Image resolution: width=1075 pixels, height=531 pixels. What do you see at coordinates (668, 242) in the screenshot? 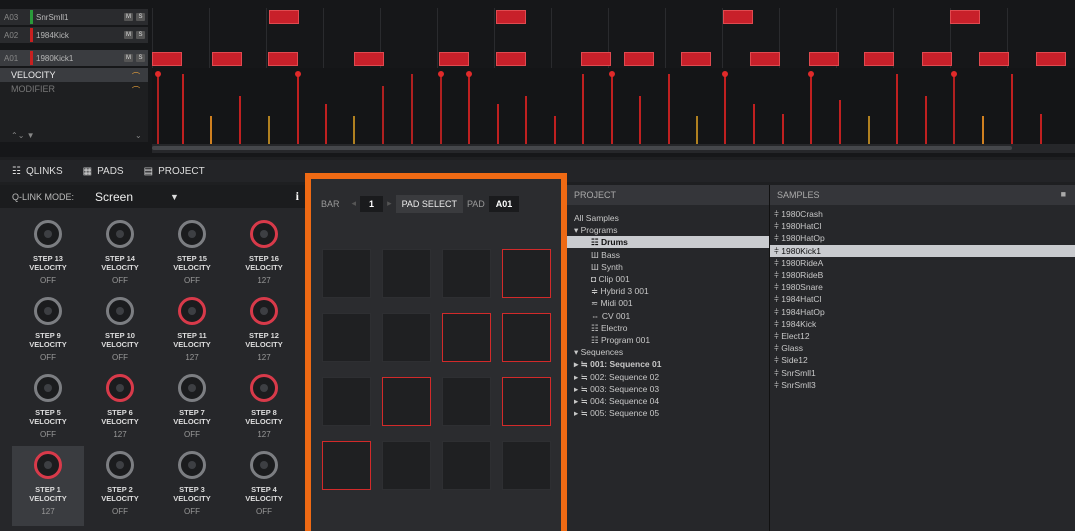
I see `project-item: ☷ Drums` at bounding box center [668, 242].